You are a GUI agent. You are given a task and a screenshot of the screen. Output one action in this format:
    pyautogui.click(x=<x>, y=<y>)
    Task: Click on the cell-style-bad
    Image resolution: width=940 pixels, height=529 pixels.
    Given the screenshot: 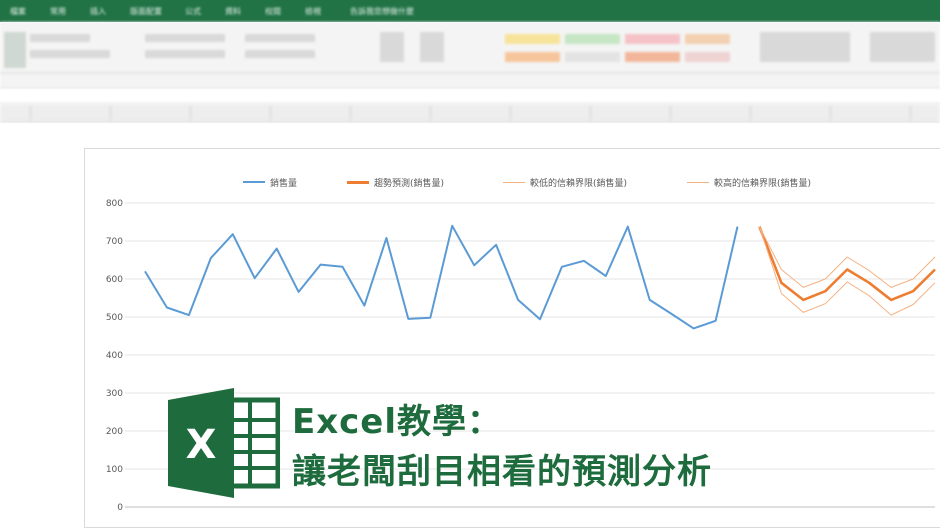 What is the action you would take?
    pyautogui.click(x=652, y=39)
    